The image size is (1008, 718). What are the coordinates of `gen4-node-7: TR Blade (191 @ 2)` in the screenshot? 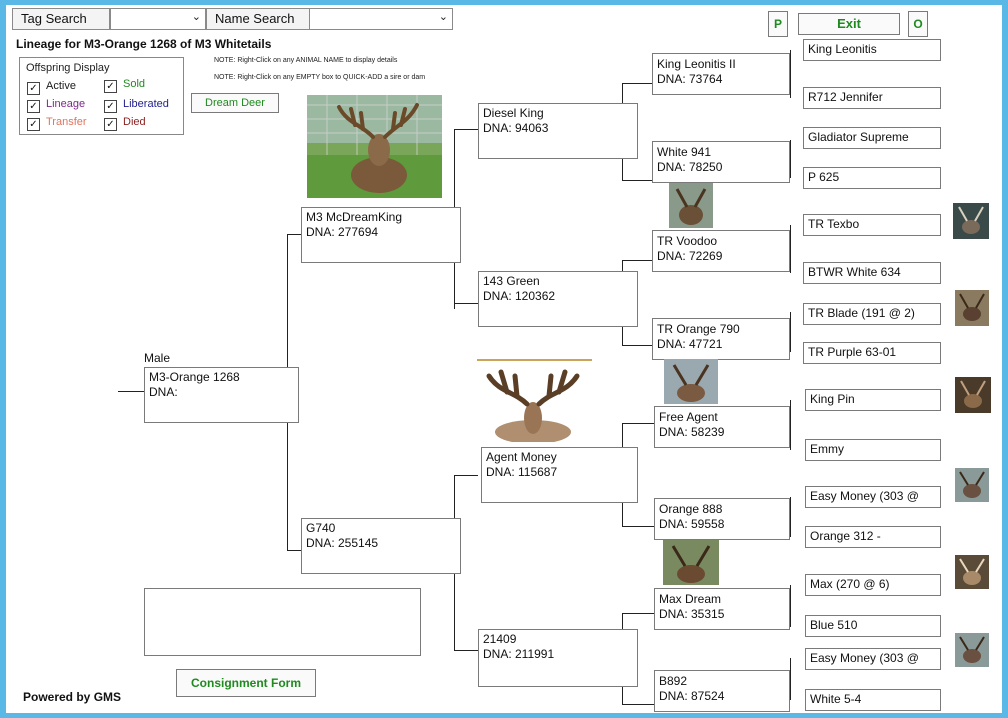 It's located at (872, 314).